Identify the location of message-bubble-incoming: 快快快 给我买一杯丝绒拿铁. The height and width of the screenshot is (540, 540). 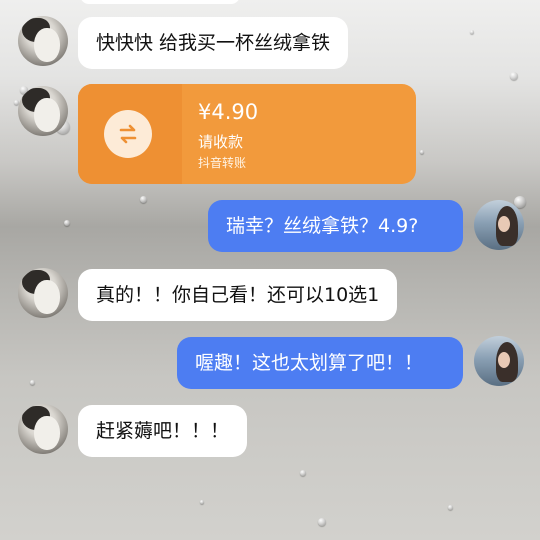
(213, 43).